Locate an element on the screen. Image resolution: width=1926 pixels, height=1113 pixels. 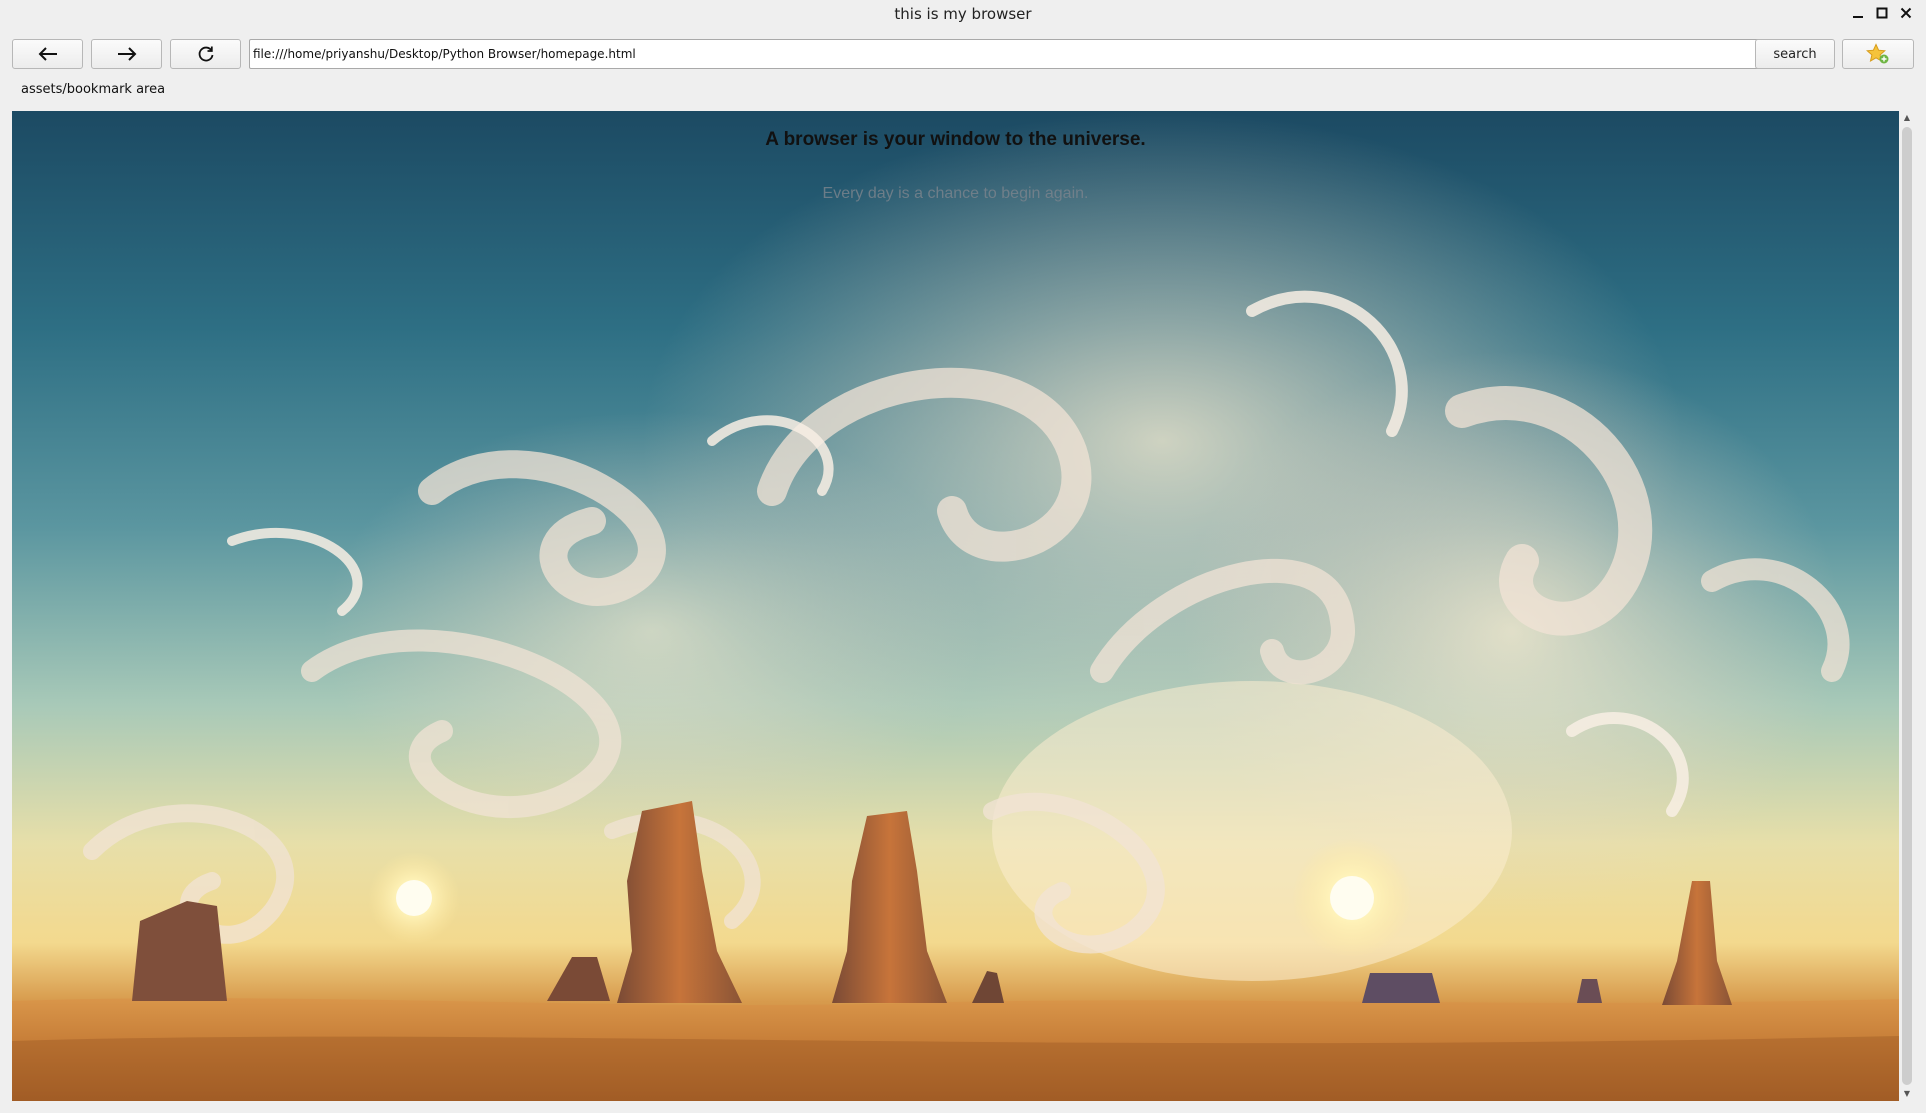
window-controls is located at coordinates (1882, 13).